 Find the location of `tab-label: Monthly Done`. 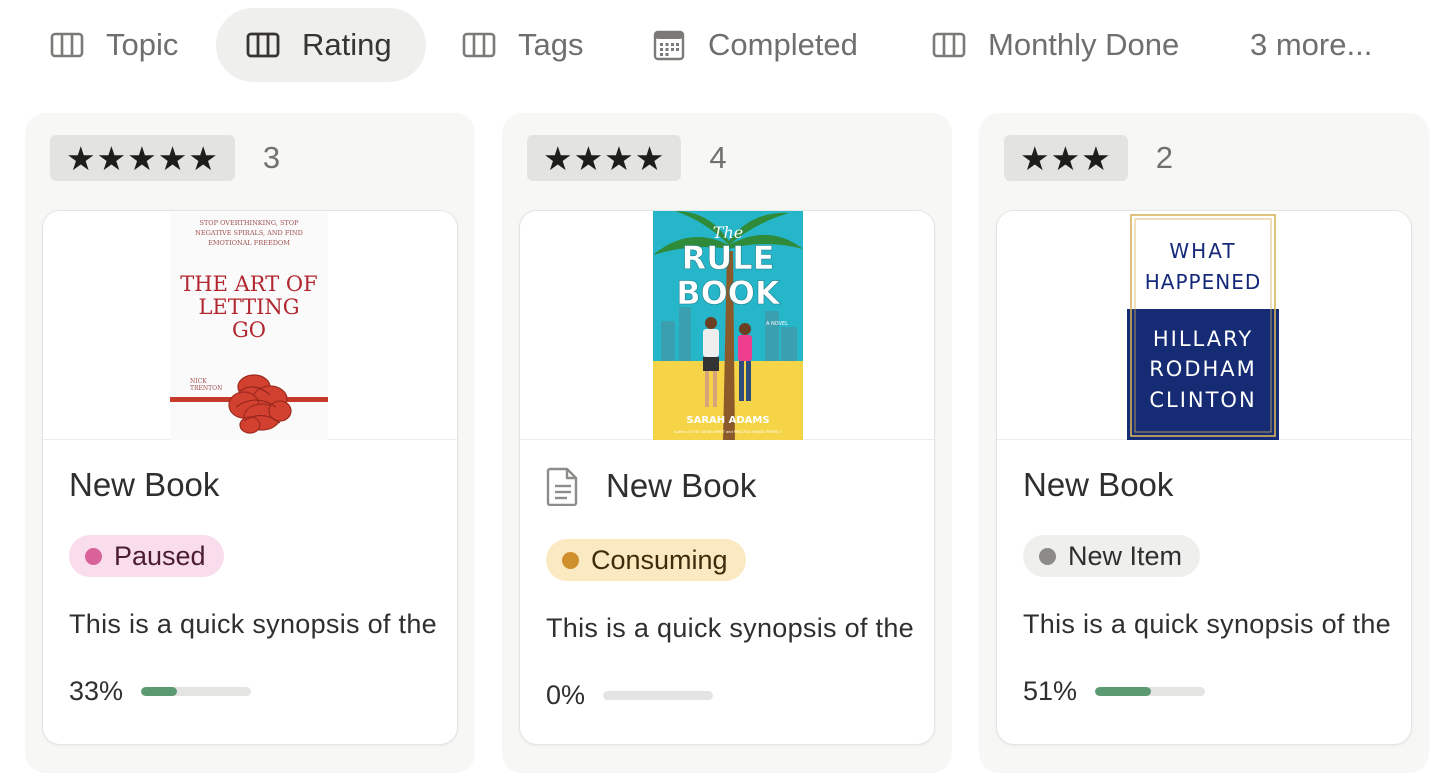

tab-label: Monthly Done is located at coordinates (1084, 44).